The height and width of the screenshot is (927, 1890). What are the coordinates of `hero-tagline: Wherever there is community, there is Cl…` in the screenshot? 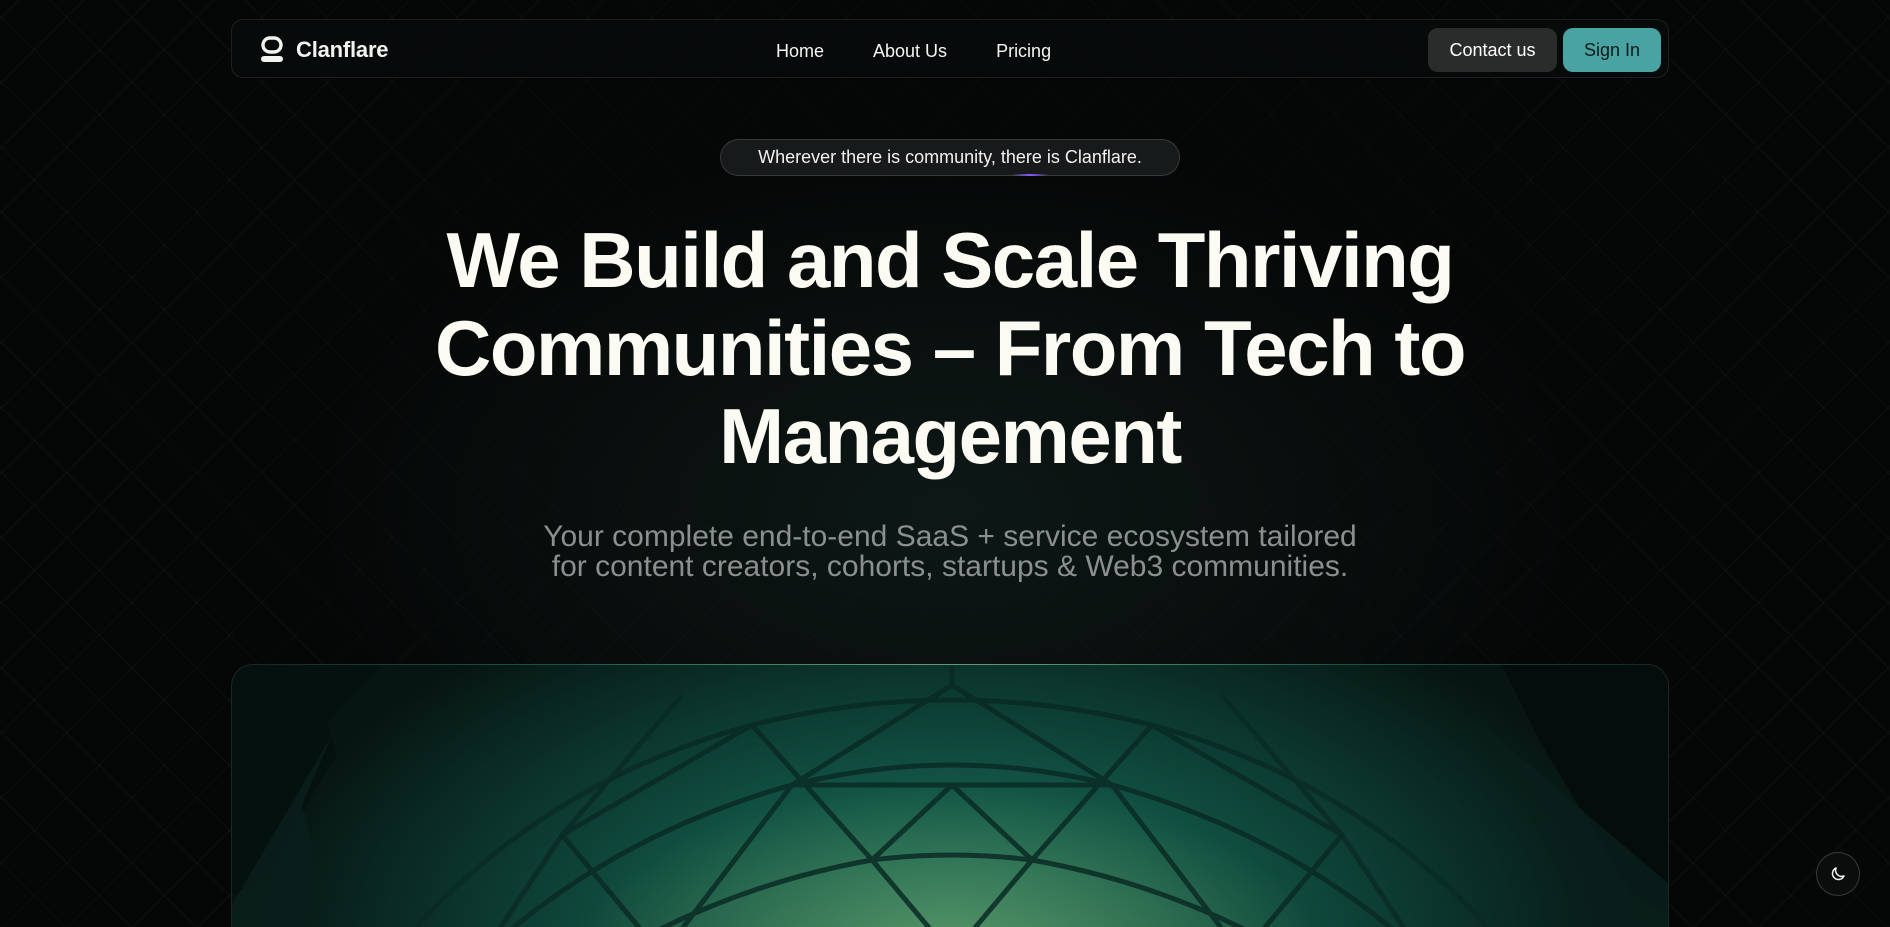 It's located at (950, 157).